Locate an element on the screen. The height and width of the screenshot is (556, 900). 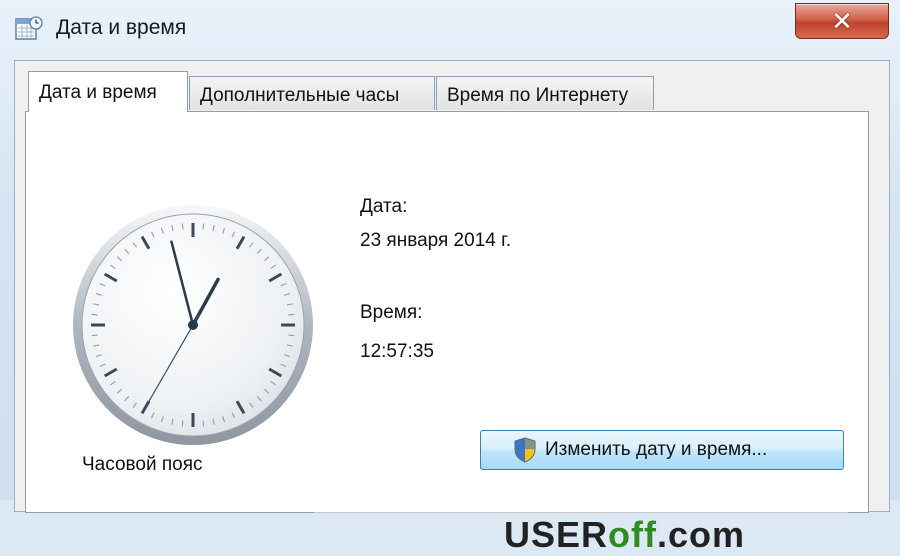
timezone-label: Часовой пояс is located at coordinates (142, 464).